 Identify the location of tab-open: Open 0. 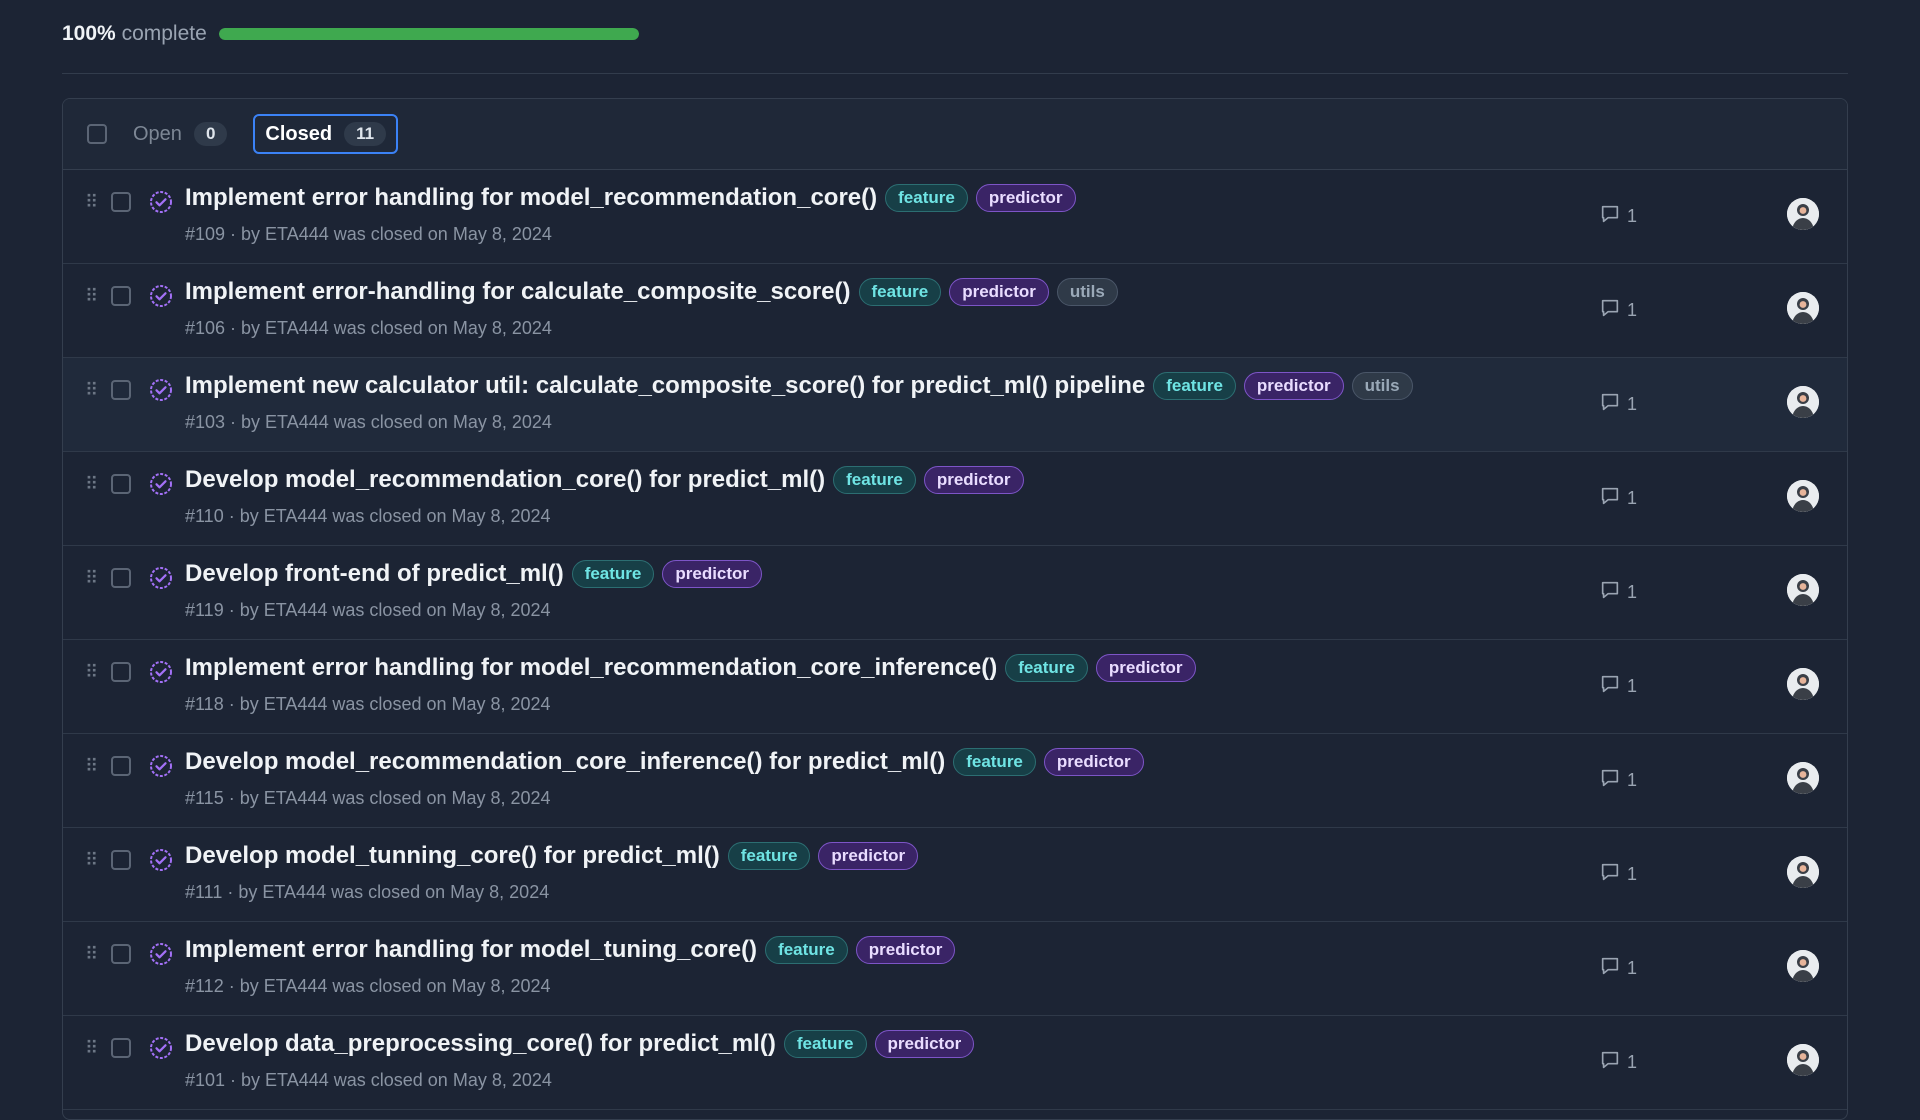
(180, 134).